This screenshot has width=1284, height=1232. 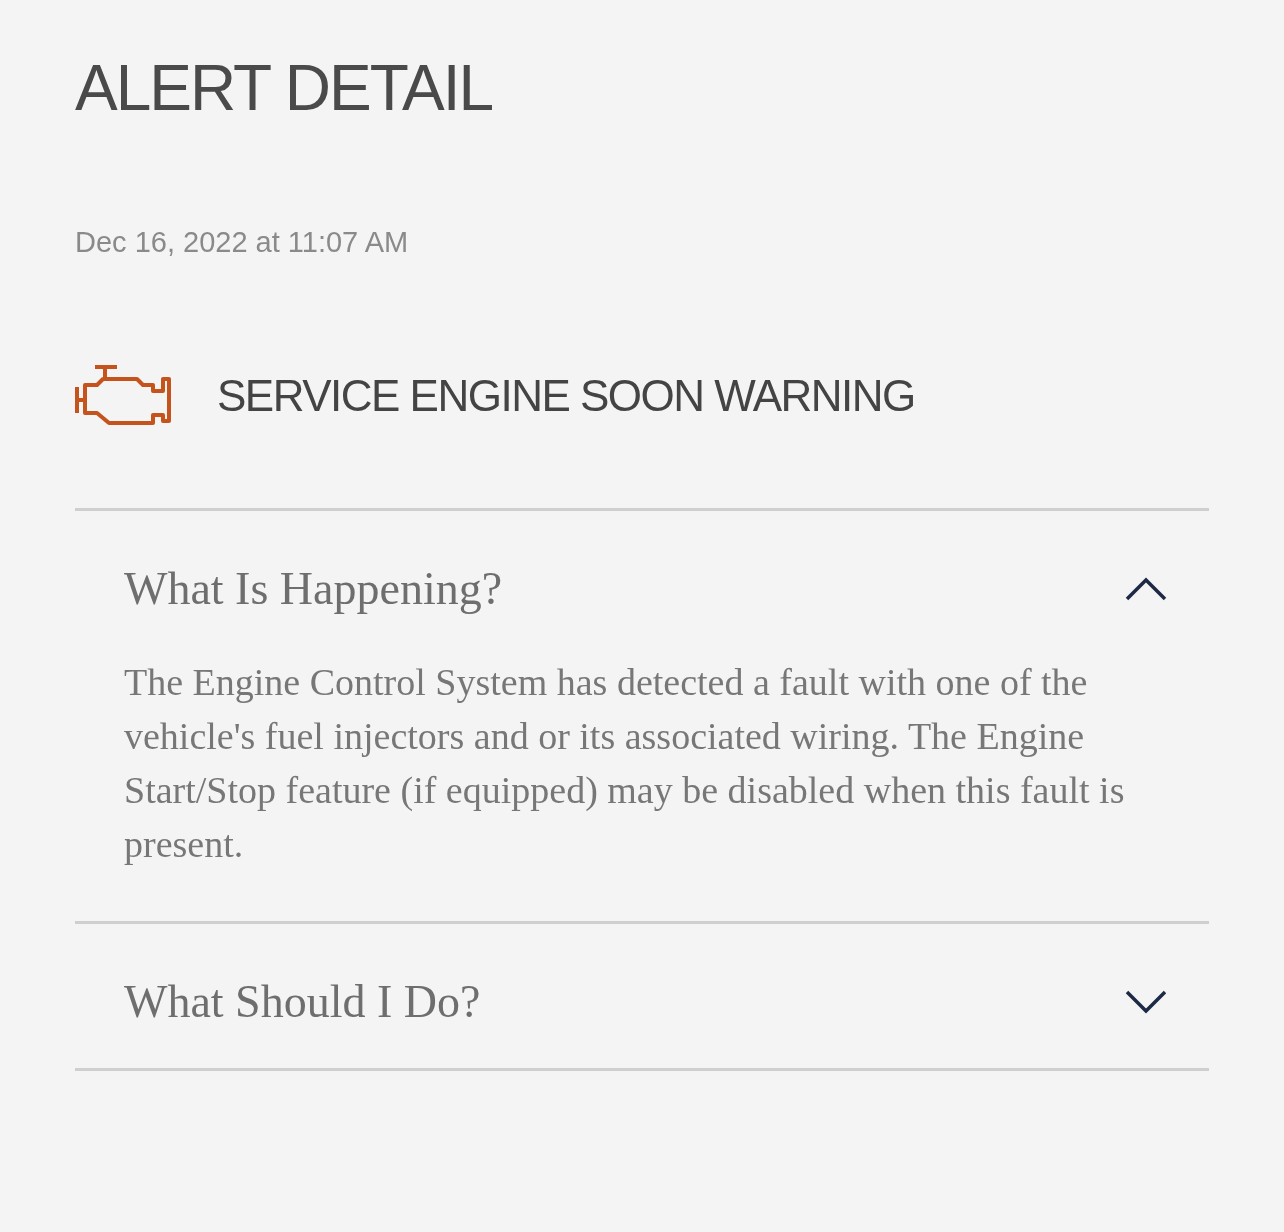 What do you see at coordinates (284, 88) in the screenshot?
I see `page-title: ALERT DETAIL` at bounding box center [284, 88].